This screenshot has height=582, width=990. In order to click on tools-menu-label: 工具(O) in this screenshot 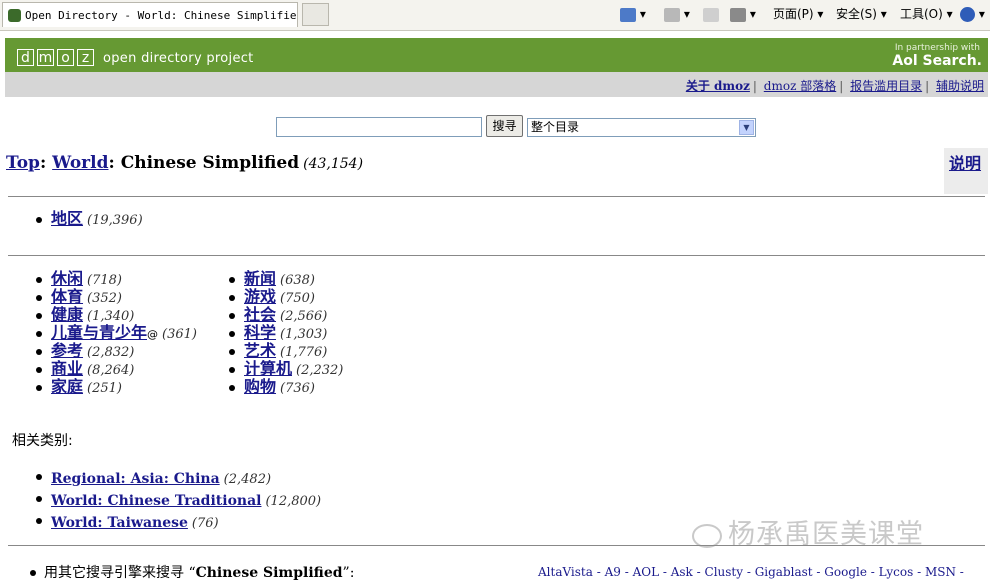, I will do `click(921, 14)`.